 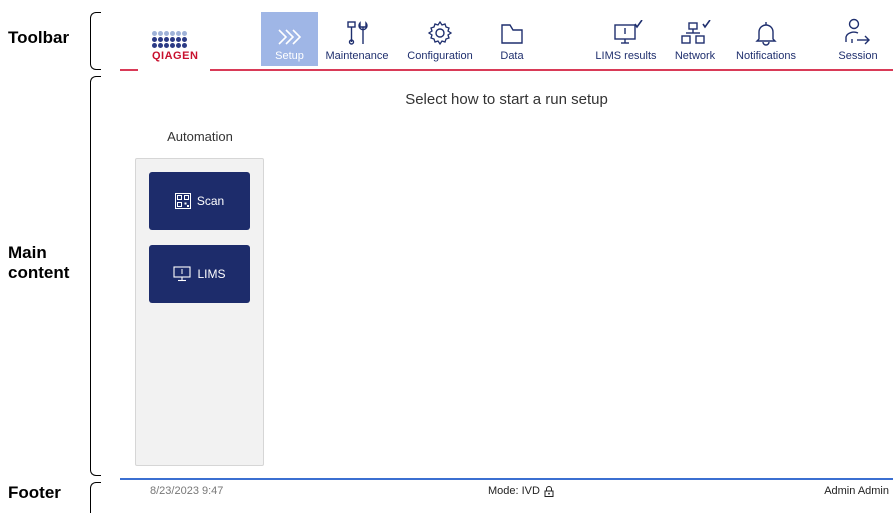 I want to click on scan-button: Scan, so click(x=199, y=201).